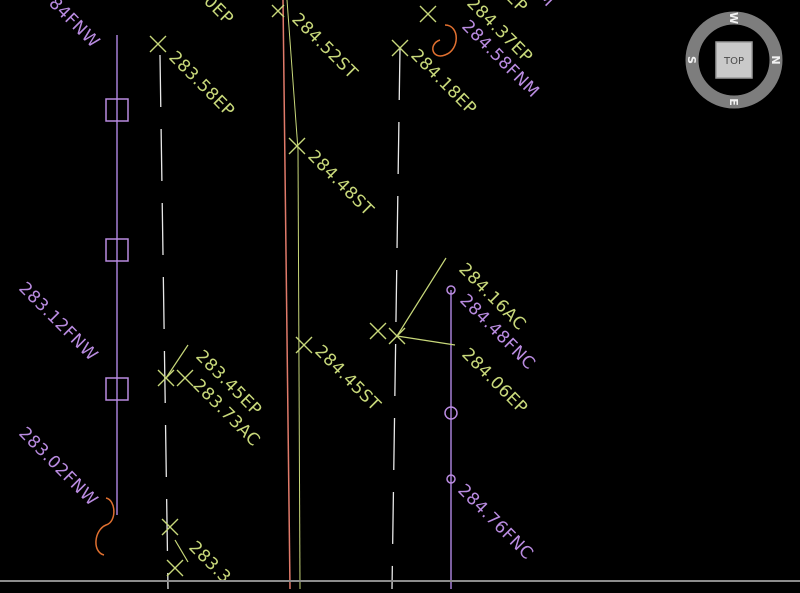 Image resolution: width=800 pixels, height=593 pixels. I want to click on label-fnw-2: 283.02FNW, so click(57, 466).